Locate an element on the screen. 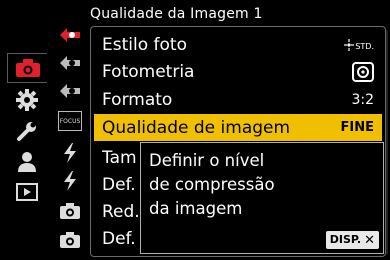 This screenshot has height=260, width=390. playback-icon is located at coordinates (27, 192).